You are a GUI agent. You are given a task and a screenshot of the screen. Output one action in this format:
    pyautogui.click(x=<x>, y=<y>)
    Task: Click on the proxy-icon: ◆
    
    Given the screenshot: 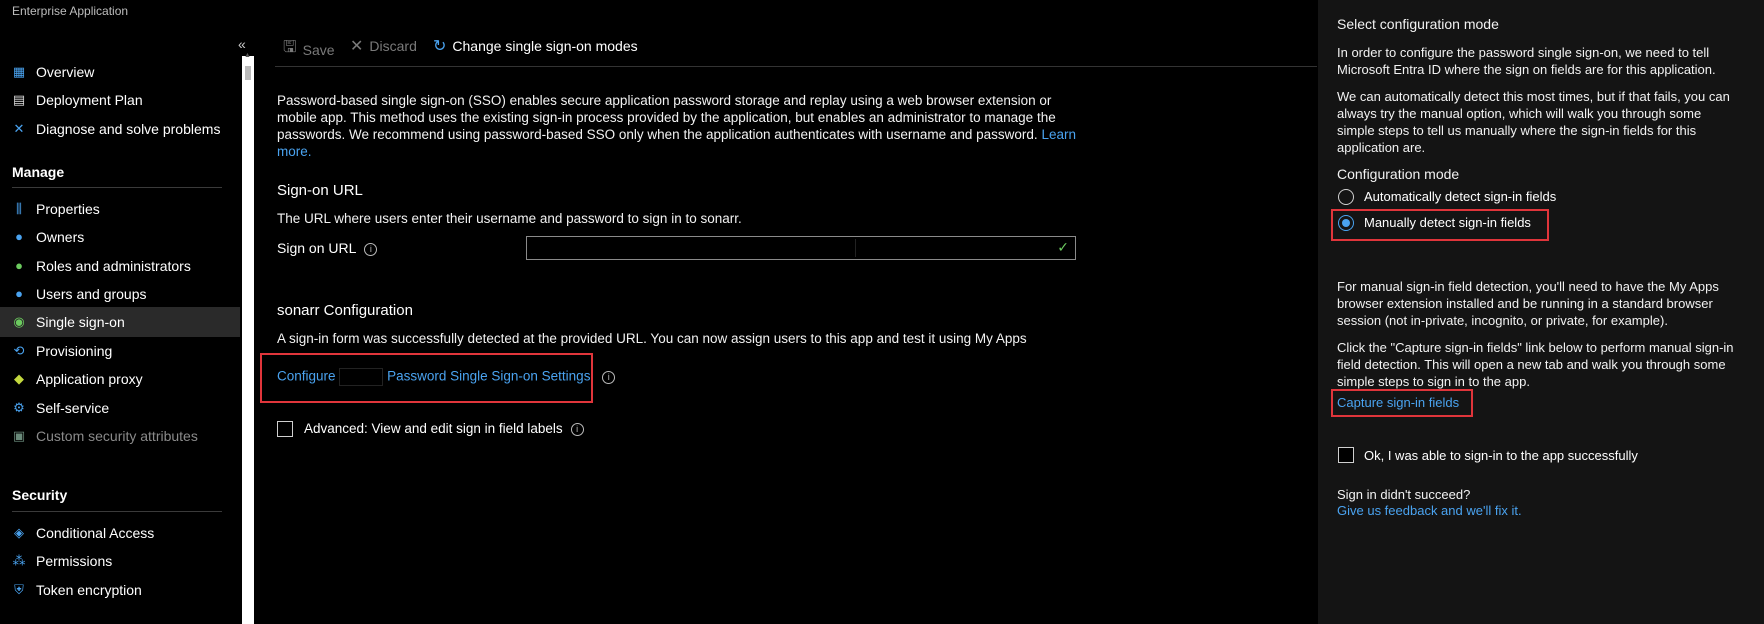 What is the action you would take?
    pyautogui.click(x=19, y=378)
    